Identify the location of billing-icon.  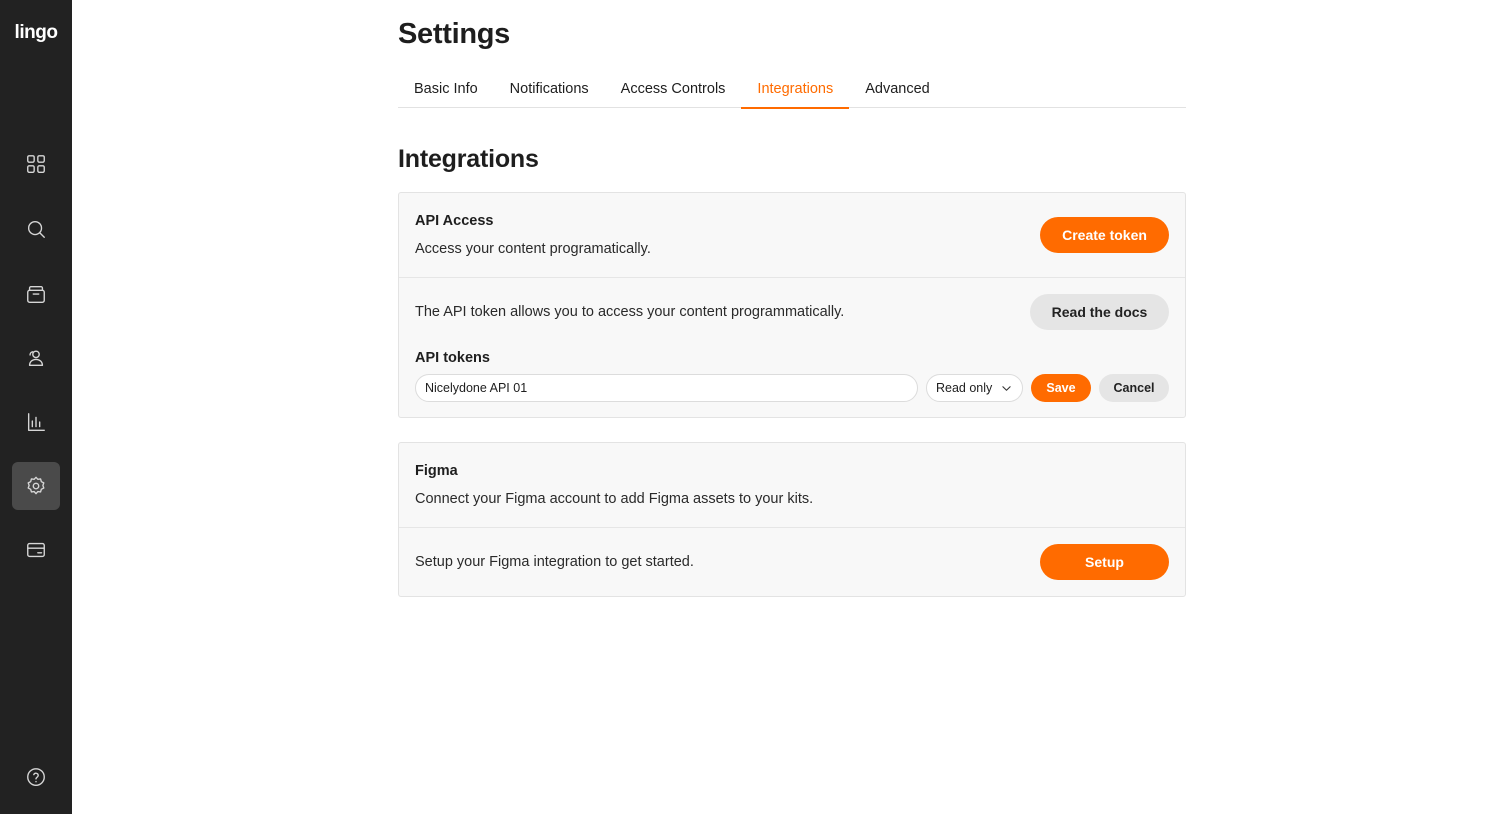
(36, 550).